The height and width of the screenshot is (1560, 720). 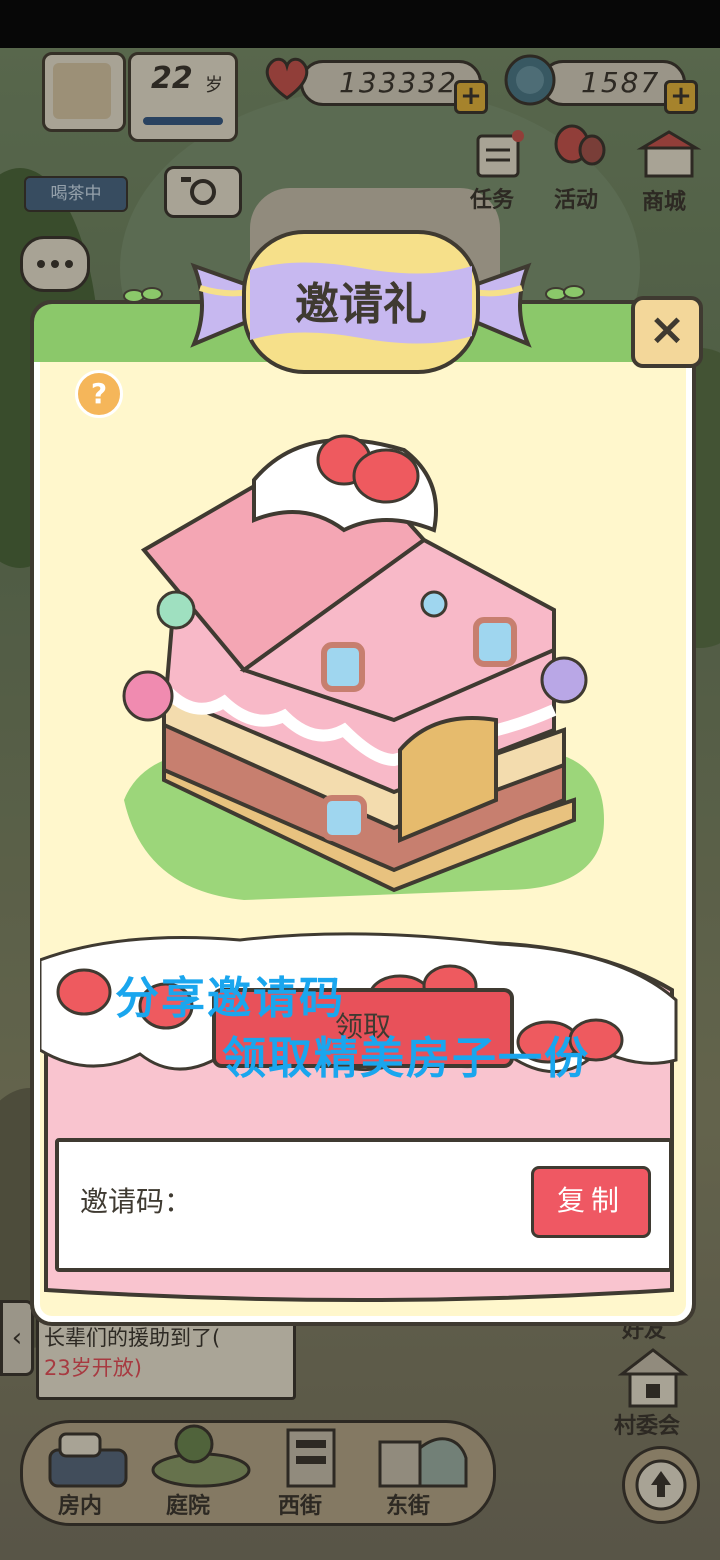 What do you see at coordinates (591, 1202) in the screenshot?
I see `copy-button: 复制` at bounding box center [591, 1202].